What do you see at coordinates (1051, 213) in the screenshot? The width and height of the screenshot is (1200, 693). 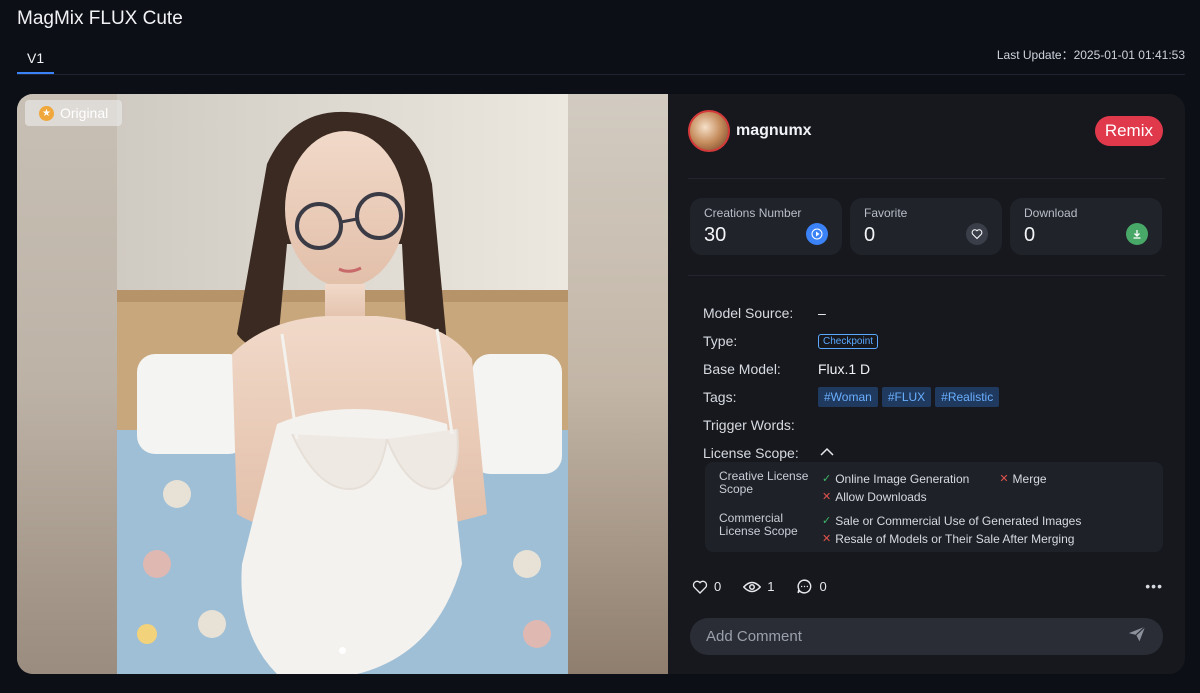 I see `stat-label: Download` at bounding box center [1051, 213].